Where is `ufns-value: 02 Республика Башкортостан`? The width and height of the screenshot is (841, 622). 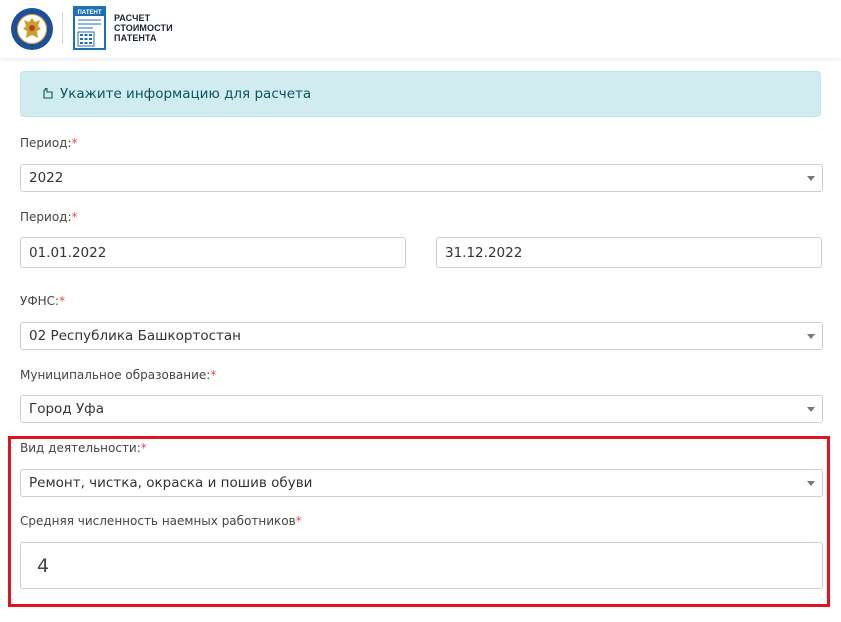
ufns-value: 02 Республика Башкортостан is located at coordinates (135, 336).